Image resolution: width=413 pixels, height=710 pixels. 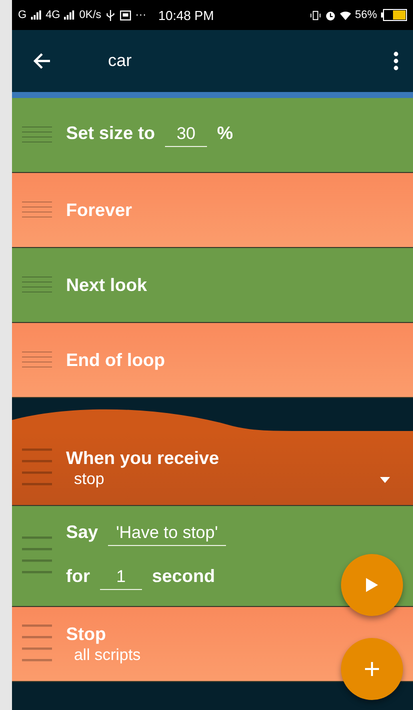 I want to click on screen-title: car, so click(x=120, y=61).